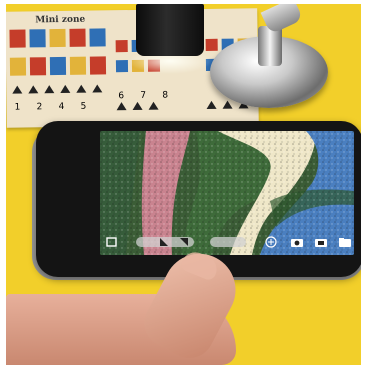 This screenshot has height=369, width=367. Describe the element at coordinates (345, 242) in the screenshot. I see `folder-icon` at that location.